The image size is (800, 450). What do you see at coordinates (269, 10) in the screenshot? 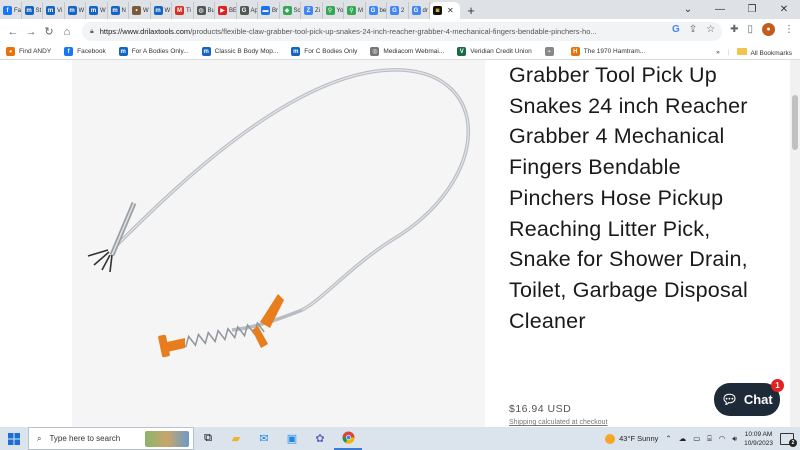
I see `browser-tab: ▬ Br` at bounding box center [269, 10].